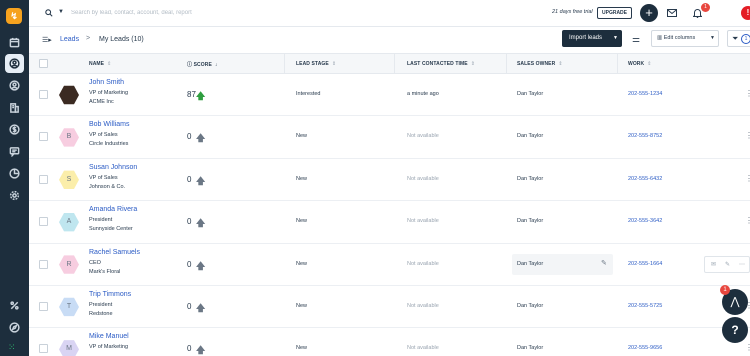  What do you see at coordinates (645, 179) in the screenshot?
I see `work-phone-link: 202-555-6432` at bounding box center [645, 179].